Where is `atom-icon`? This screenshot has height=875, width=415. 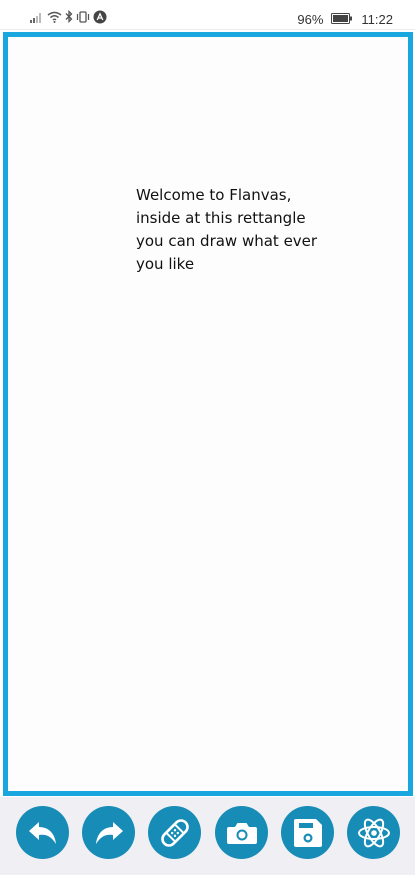 atom-icon is located at coordinates (374, 833).